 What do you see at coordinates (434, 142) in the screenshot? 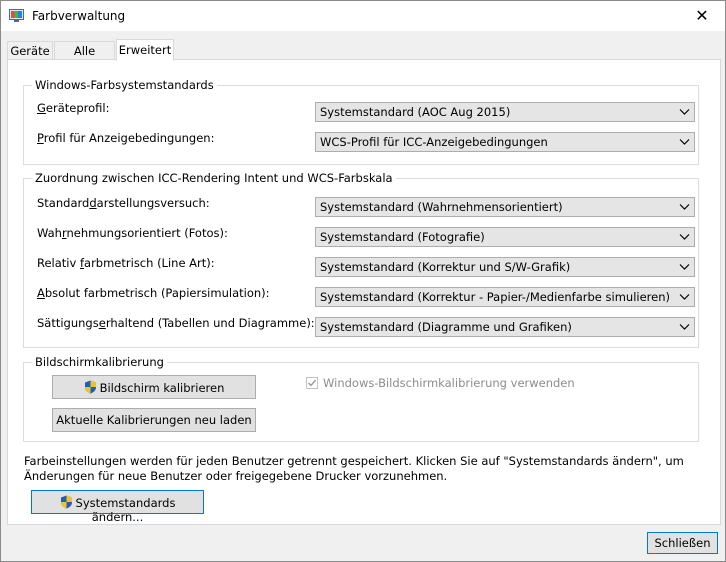
I see `dropdown-value: WCS-Profil für ICC-Anzeigebedingungen` at bounding box center [434, 142].